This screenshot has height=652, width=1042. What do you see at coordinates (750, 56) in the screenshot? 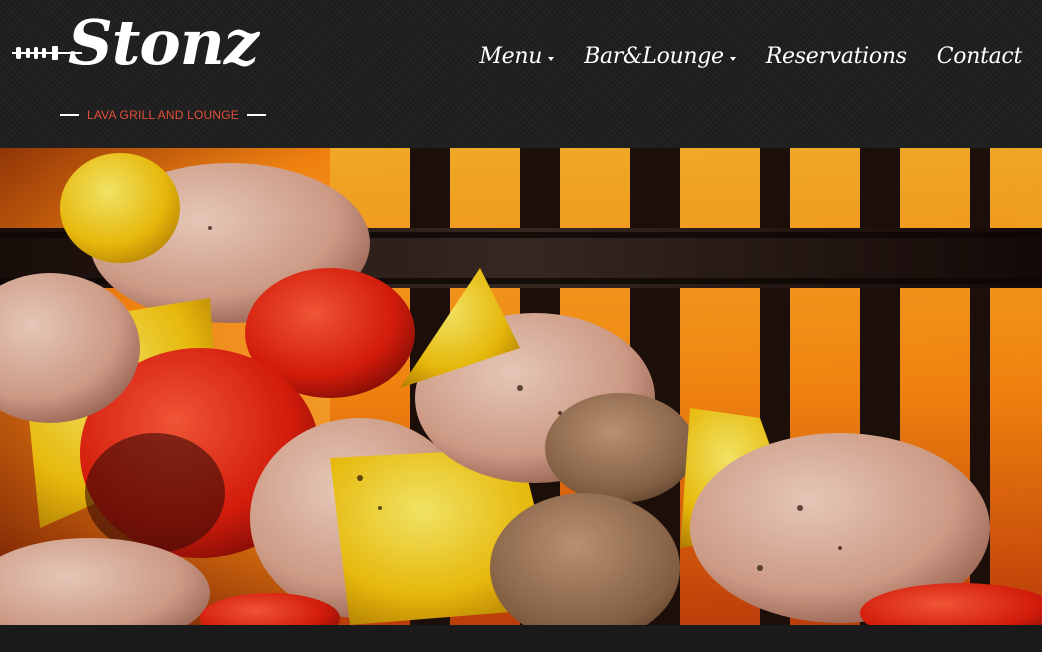
I see `main-nav: Menu Bar&Lounge Reservations Contact` at bounding box center [750, 56].